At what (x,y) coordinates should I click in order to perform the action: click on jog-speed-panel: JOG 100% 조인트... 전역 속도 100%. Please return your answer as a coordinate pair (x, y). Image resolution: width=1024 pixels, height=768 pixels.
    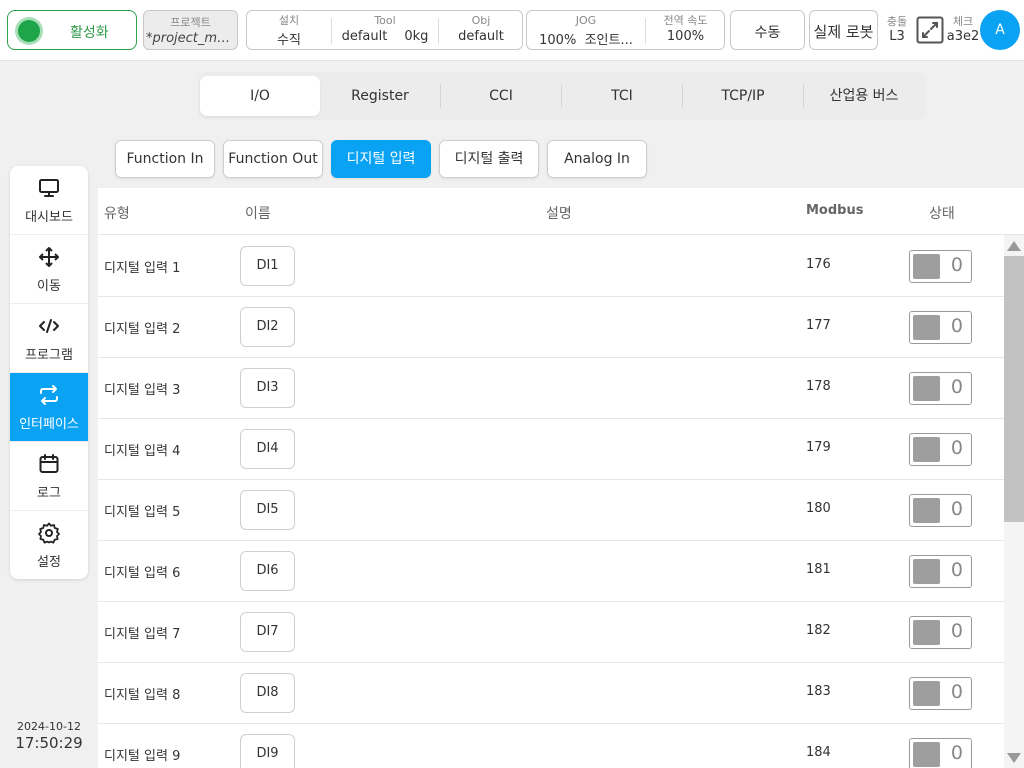
    Looking at the image, I should click on (625, 30).